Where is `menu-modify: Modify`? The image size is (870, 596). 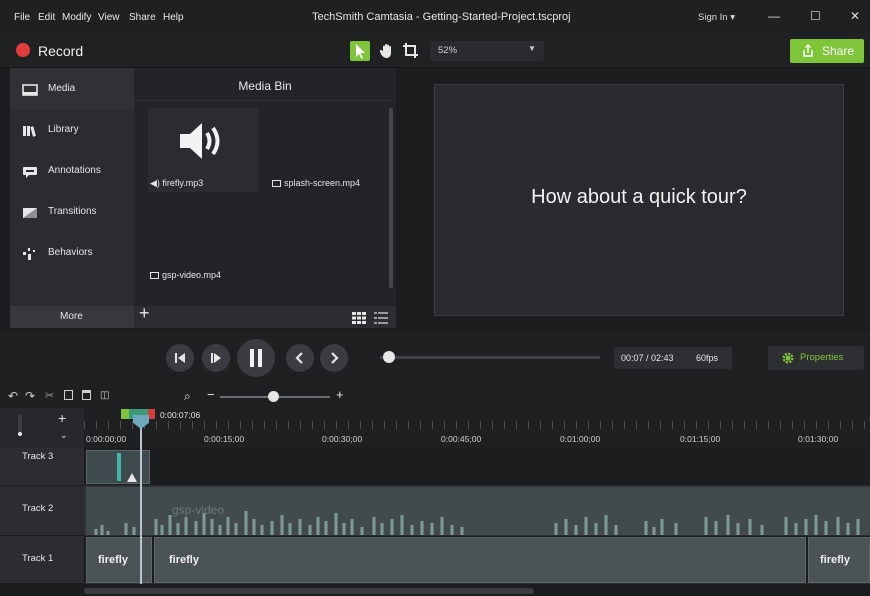
menu-modify: Modify is located at coordinates (76, 17).